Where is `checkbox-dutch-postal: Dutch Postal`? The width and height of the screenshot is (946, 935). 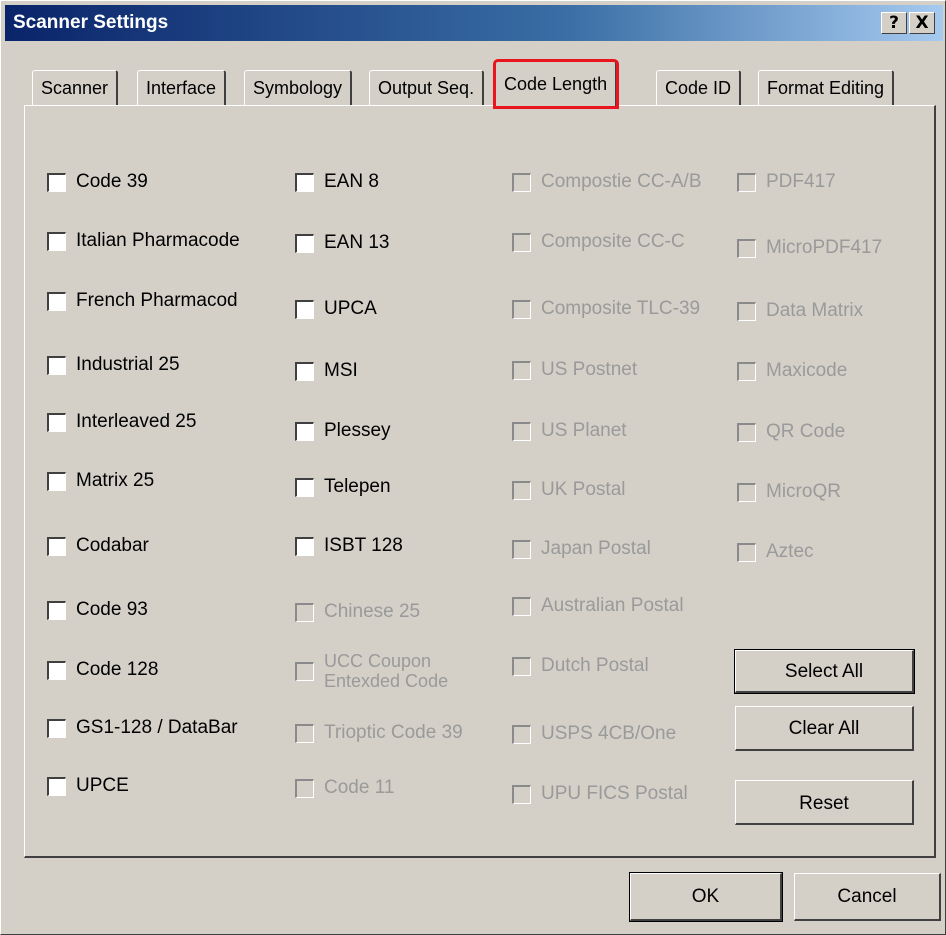 checkbox-dutch-postal: Dutch Postal is located at coordinates (580, 666).